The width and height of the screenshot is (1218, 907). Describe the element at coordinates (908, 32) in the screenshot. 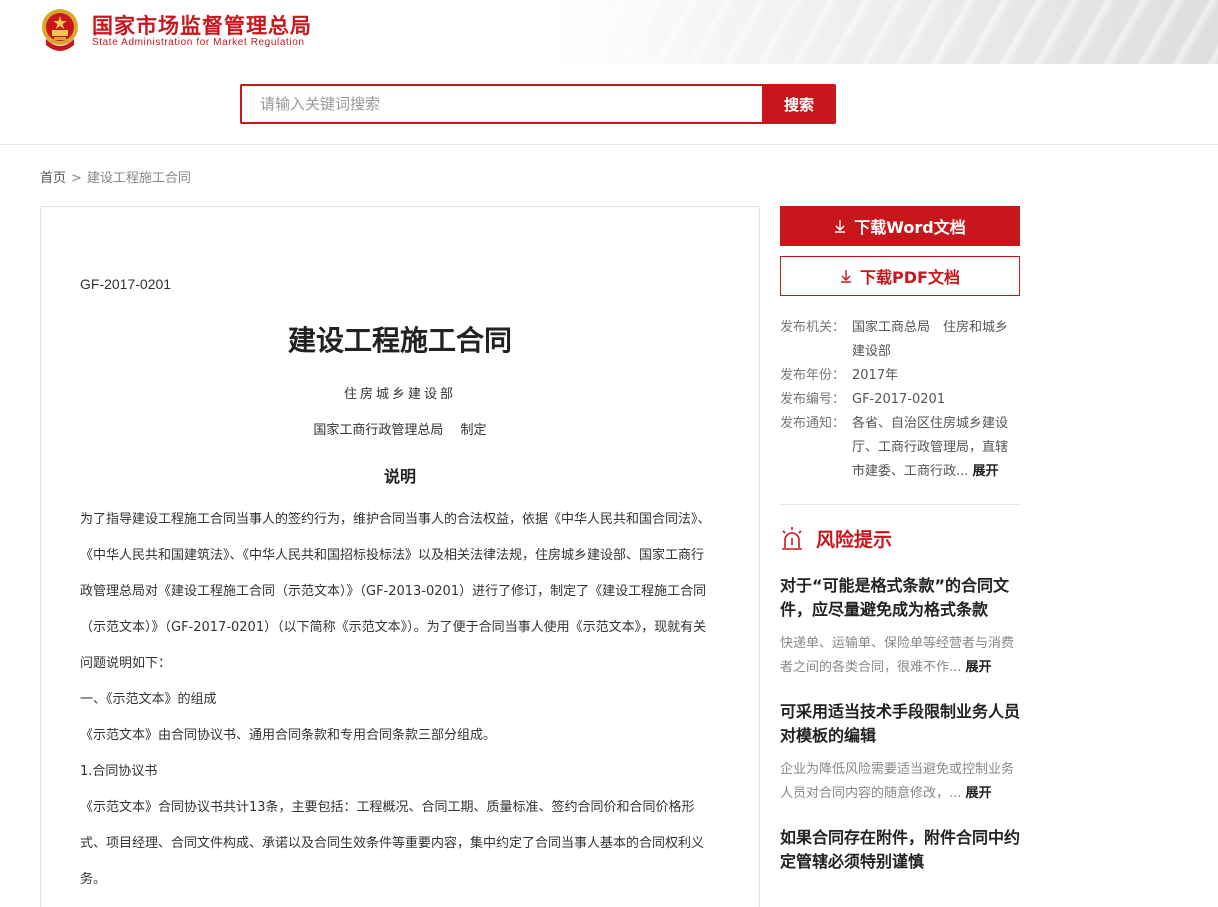

I see `header-decoration` at that location.